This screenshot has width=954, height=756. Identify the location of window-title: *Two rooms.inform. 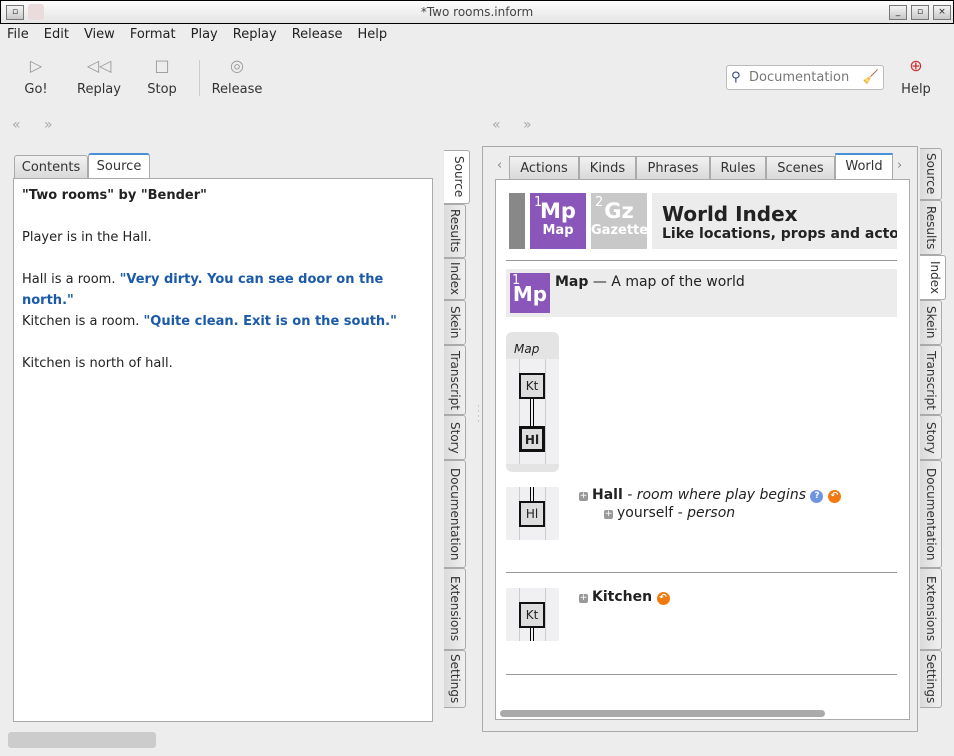
(477, 12).